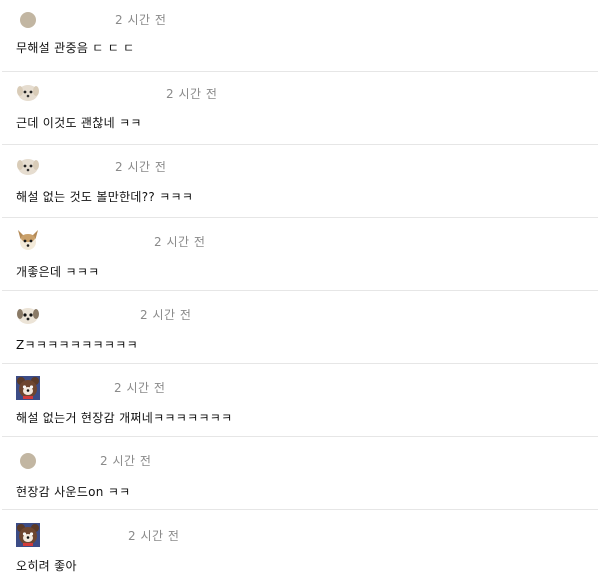  What do you see at coordinates (300, 108) in the screenshot?
I see `comment-item: 2 시간 전 근데 이것도 괜찮네 ㅋㅋ` at bounding box center [300, 108].